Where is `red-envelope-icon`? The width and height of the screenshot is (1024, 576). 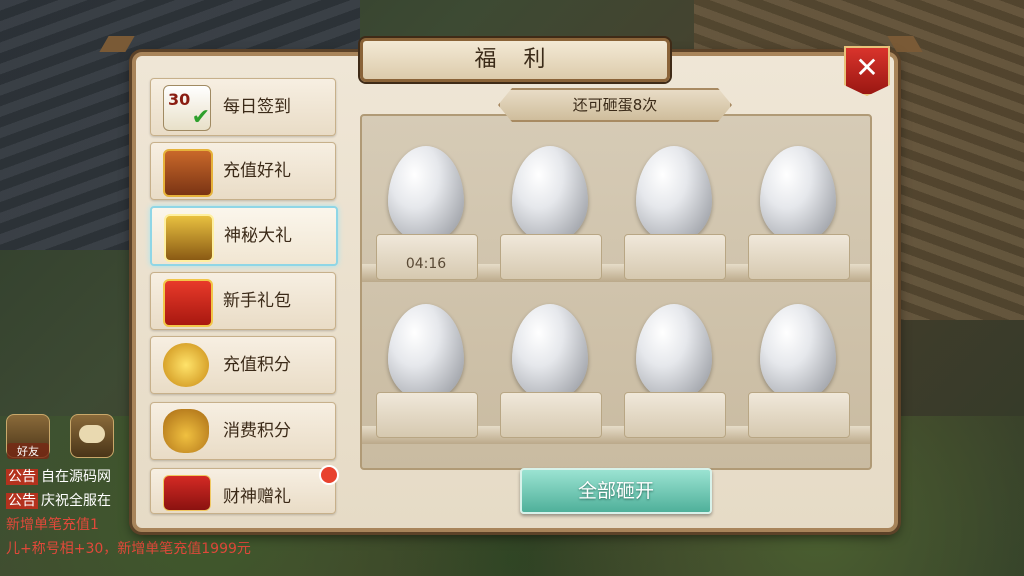 red-envelope-icon is located at coordinates (187, 493).